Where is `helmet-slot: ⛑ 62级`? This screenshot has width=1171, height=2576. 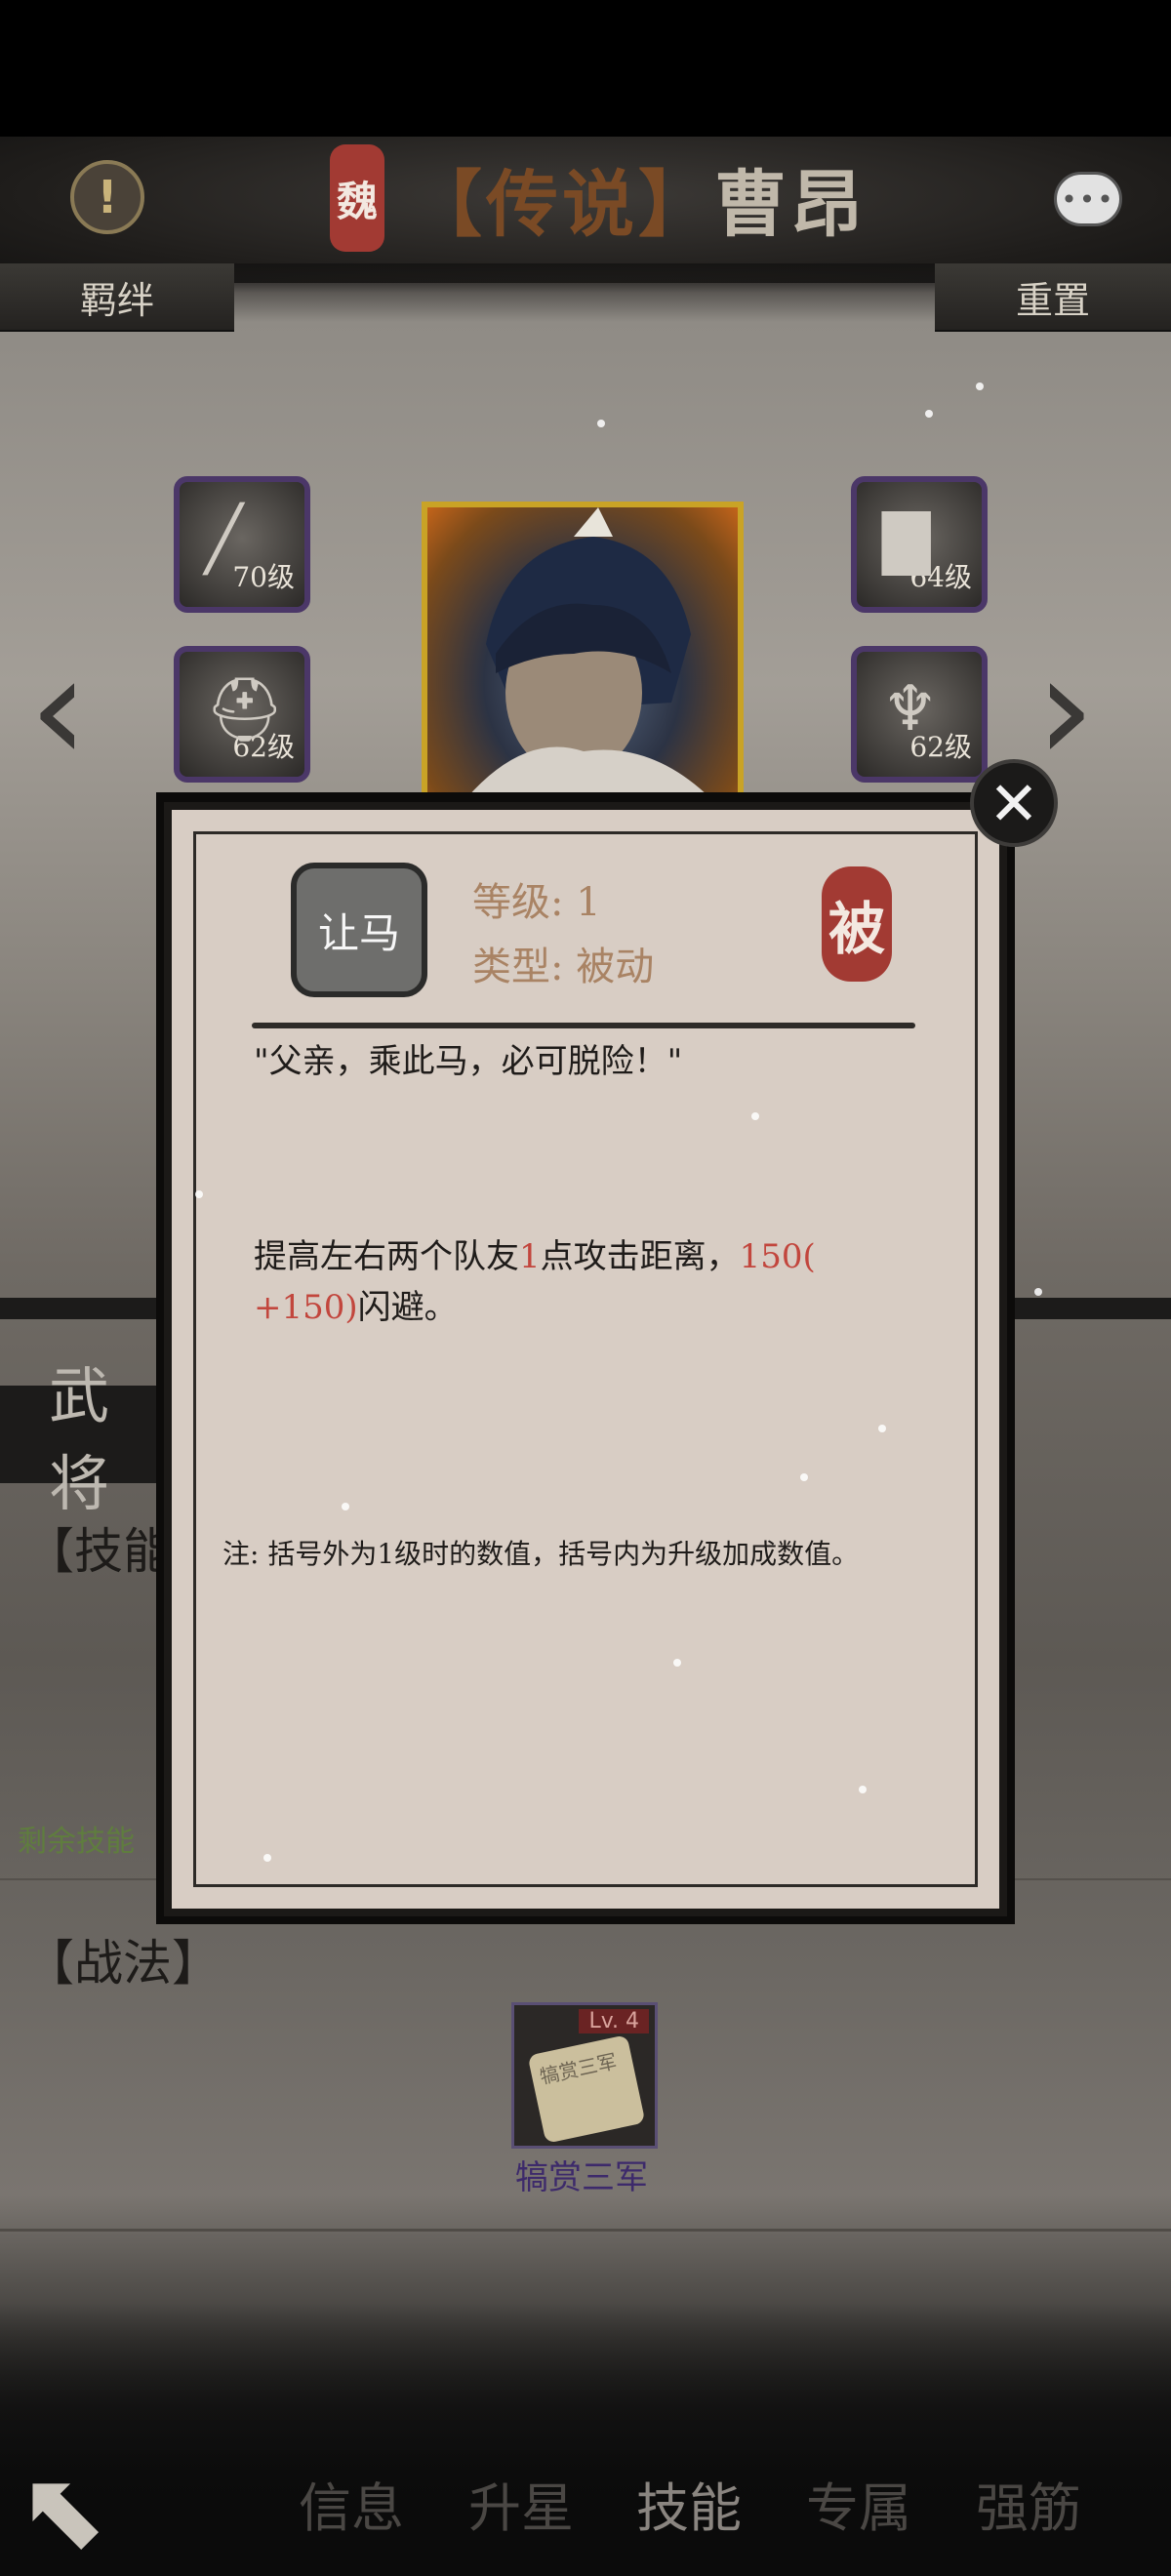
helmet-slot: ⛑ 62级 is located at coordinates (242, 714).